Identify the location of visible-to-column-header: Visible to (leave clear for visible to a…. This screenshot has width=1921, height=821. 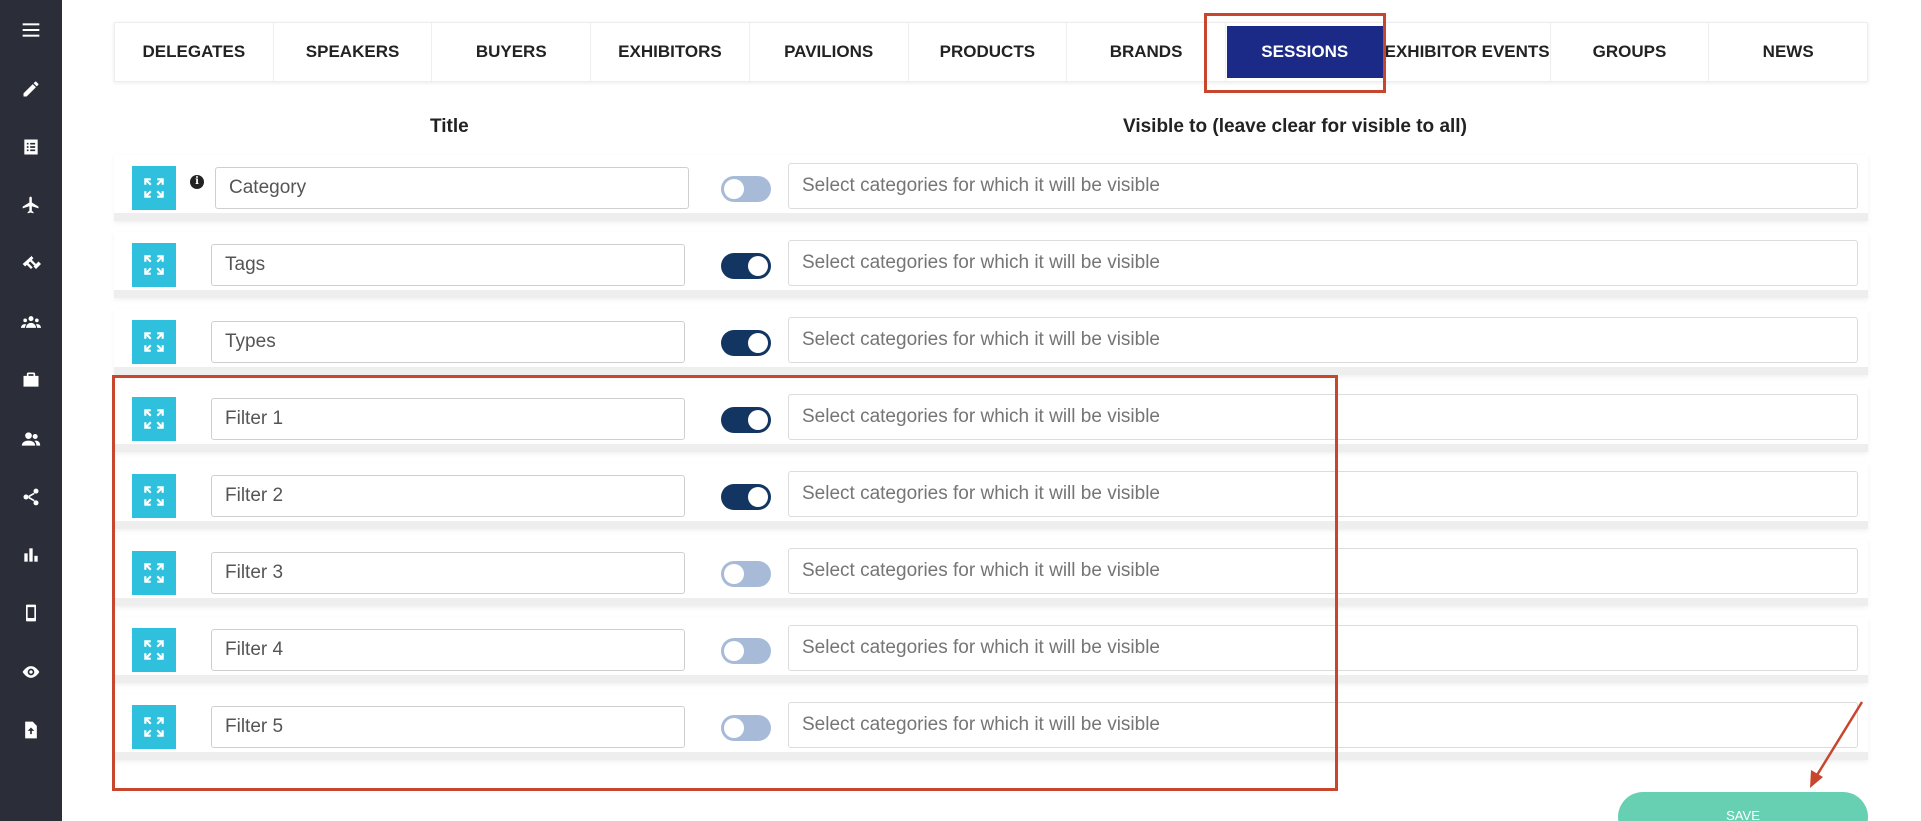
(1295, 126).